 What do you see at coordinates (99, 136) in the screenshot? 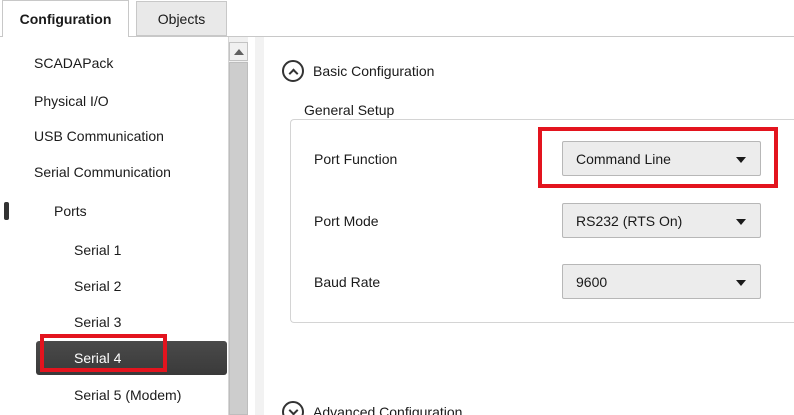
I see `tree-item-label: USB Communication` at bounding box center [99, 136].